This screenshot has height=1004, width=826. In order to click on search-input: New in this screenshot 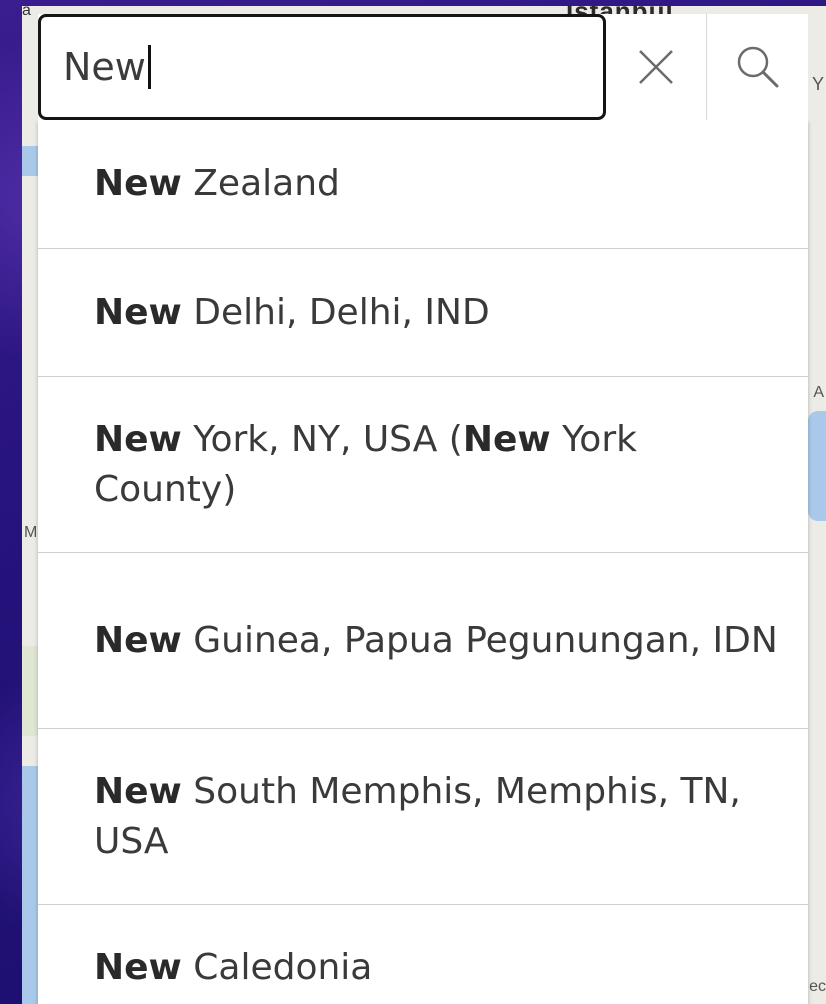, I will do `click(107, 67)`.